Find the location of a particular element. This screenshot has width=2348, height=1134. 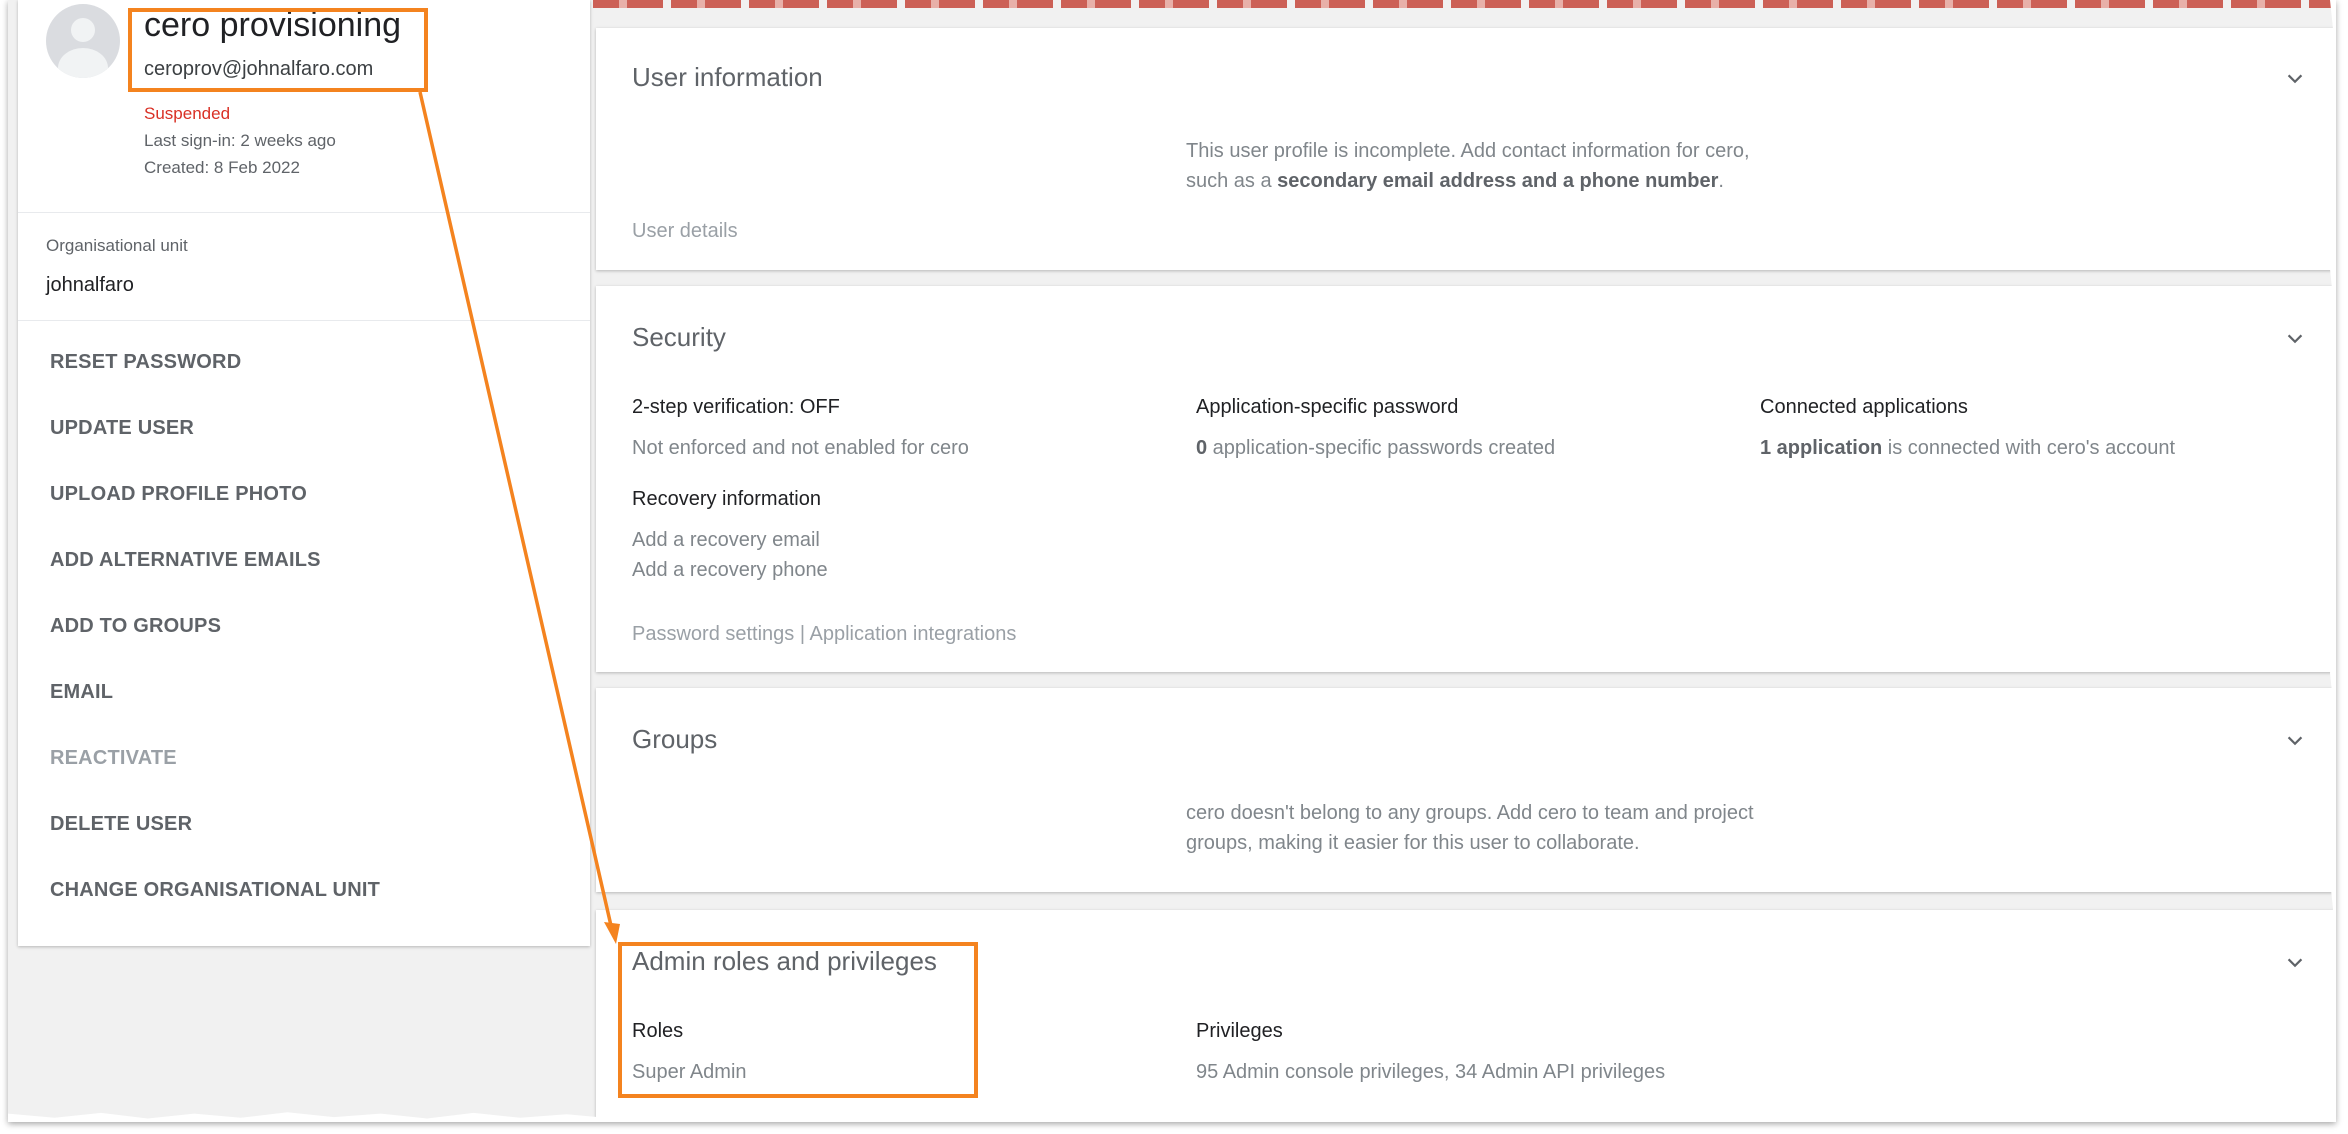

privileges-heading: Privileges is located at coordinates (1239, 1031).